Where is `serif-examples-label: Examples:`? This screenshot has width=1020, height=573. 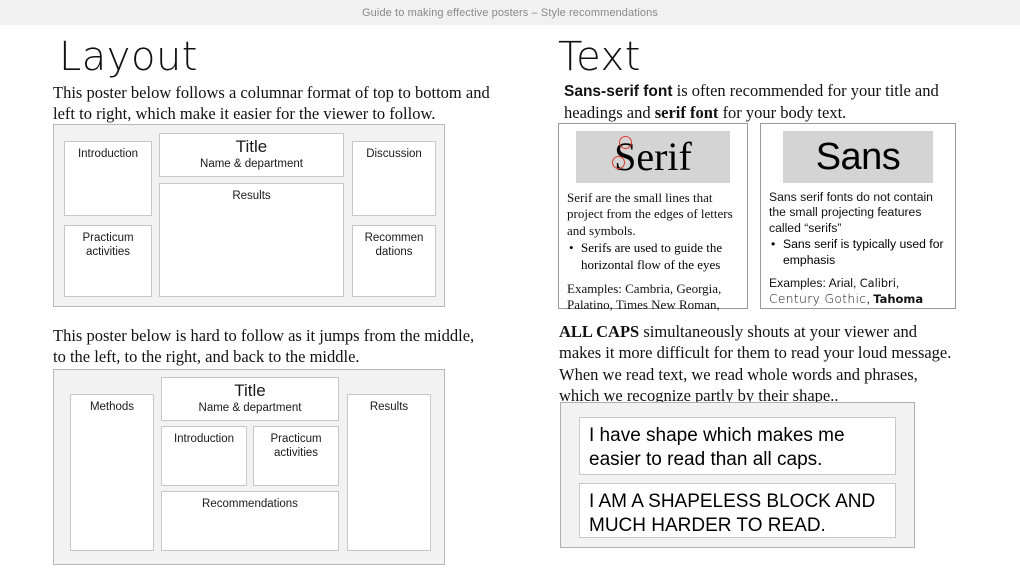 serif-examples-label: Examples: is located at coordinates (596, 288).